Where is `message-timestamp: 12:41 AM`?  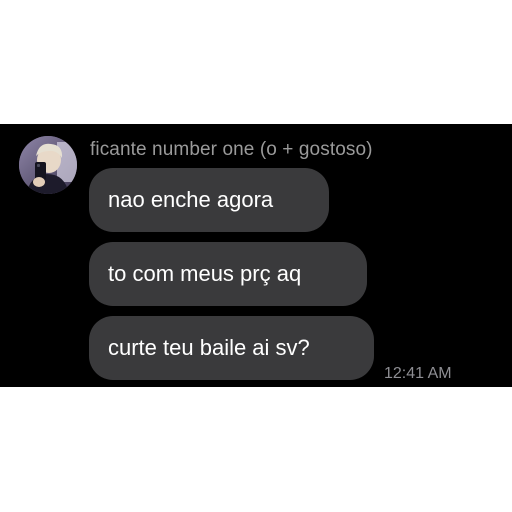
message-timestamp: 12:41 AM is located at coordinates (418, 373).